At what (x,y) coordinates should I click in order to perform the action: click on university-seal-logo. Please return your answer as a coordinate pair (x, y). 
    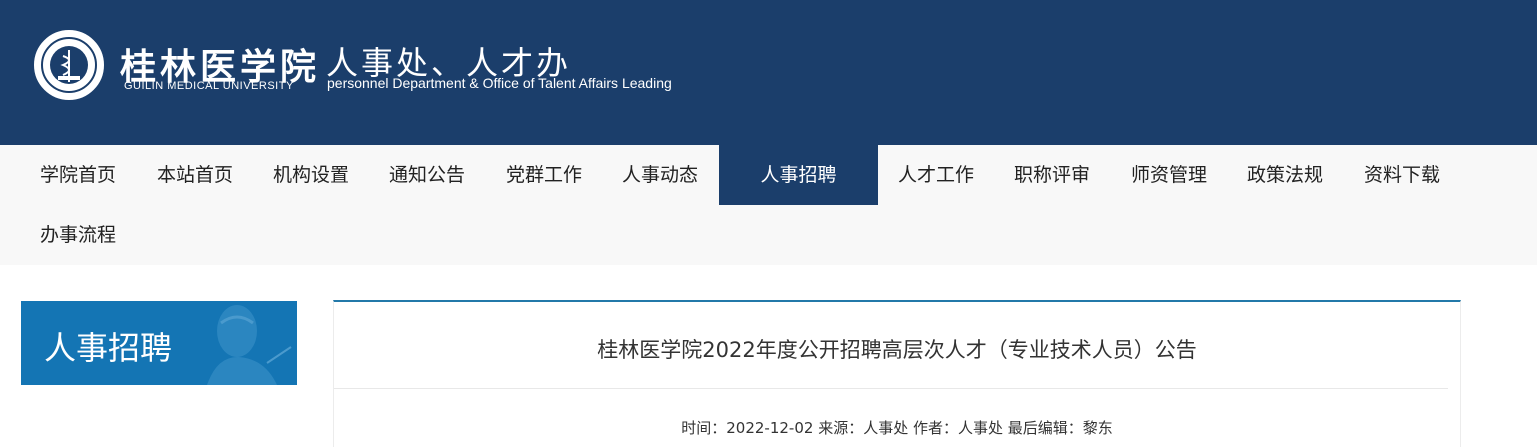
    Looking at the image, I should click on (69, 65).